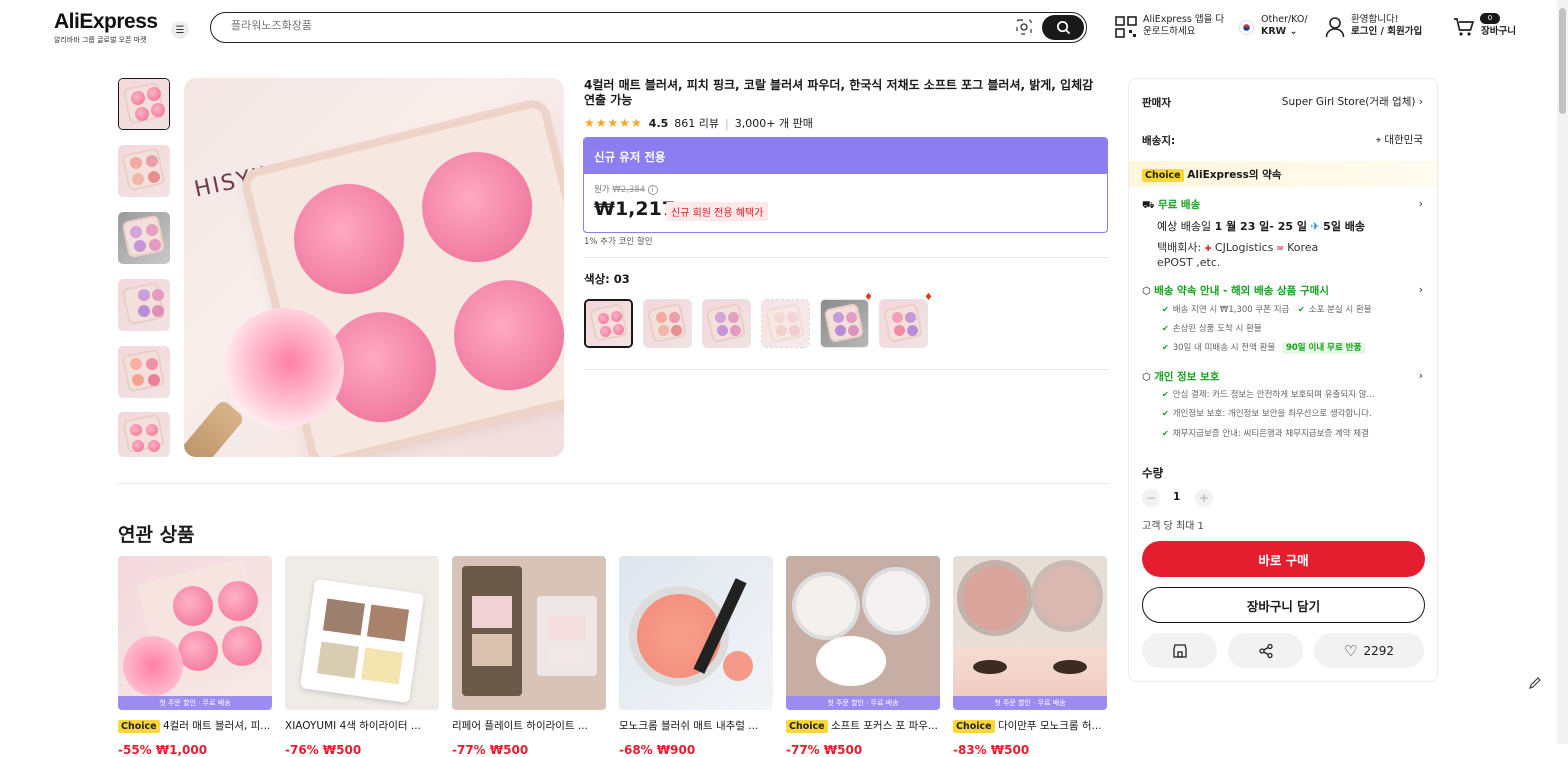 Image resolution: width=1568 pixels, height=757 pixels. Describe the element at coordinates (374, 267) in the screenshot. I see `main-product-image: HISYII` at that location.